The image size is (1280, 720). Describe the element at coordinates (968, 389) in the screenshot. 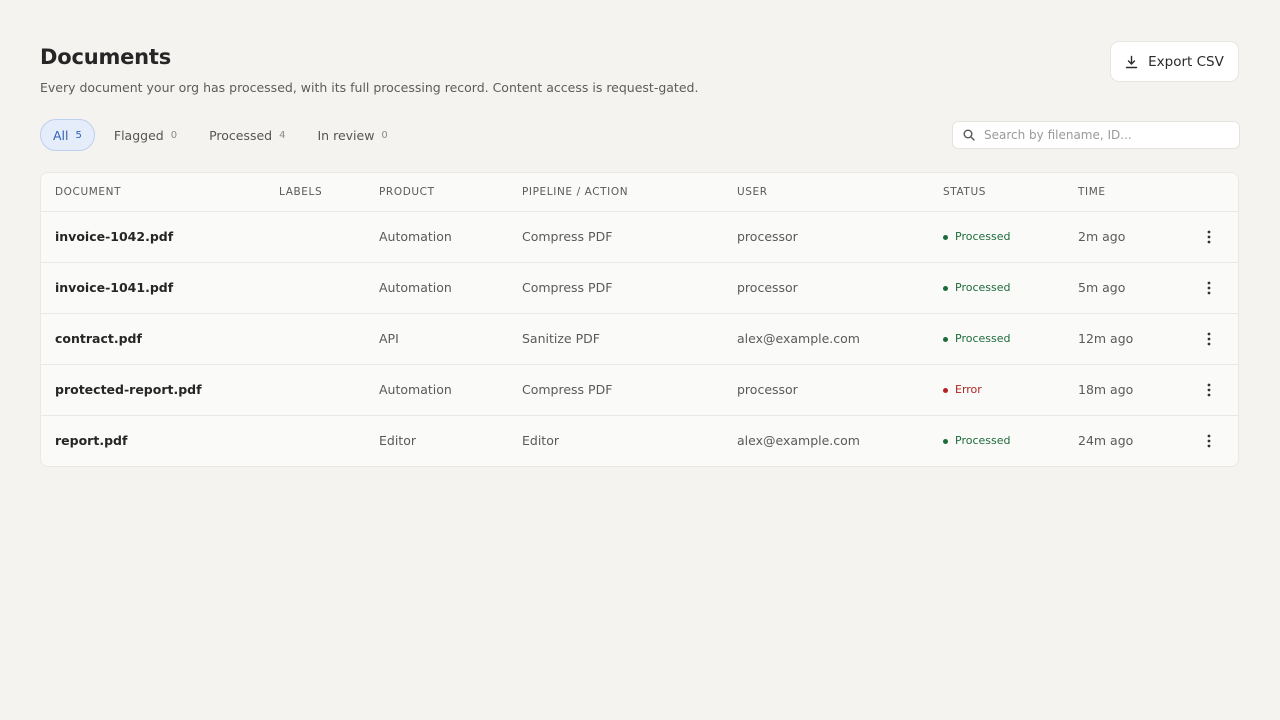

I see `status-label: Error` at that location.